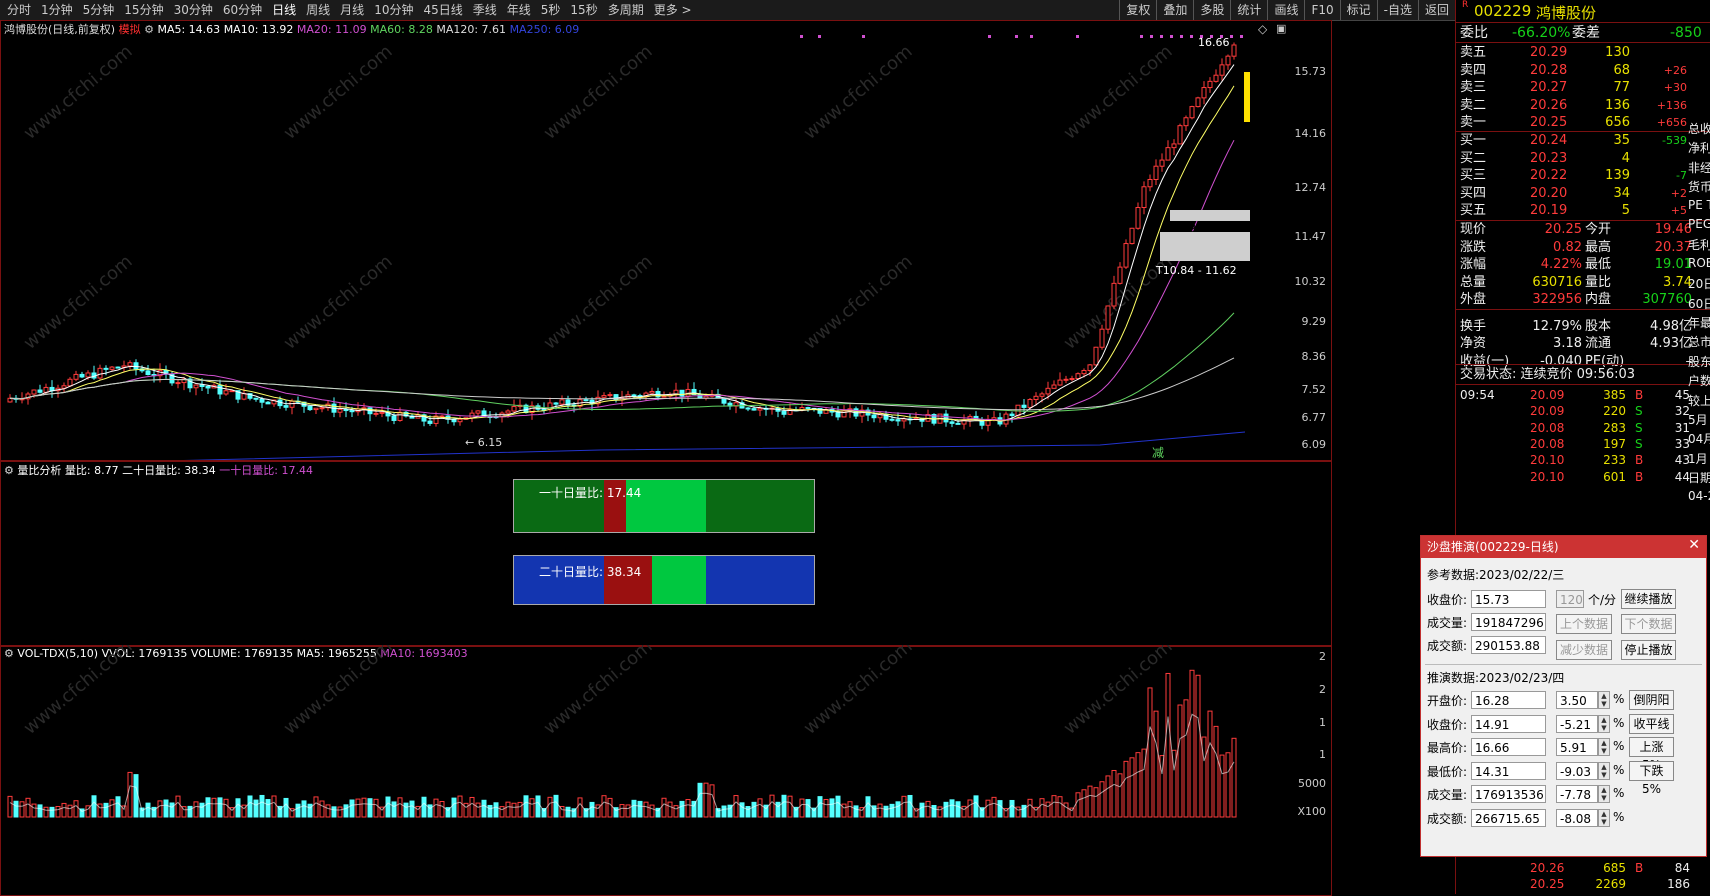  What do you see at coordinates (1651, 754) in the screenshot?
I see `sim-action-button: 上涨5%` at bounding box center [1651, 754].